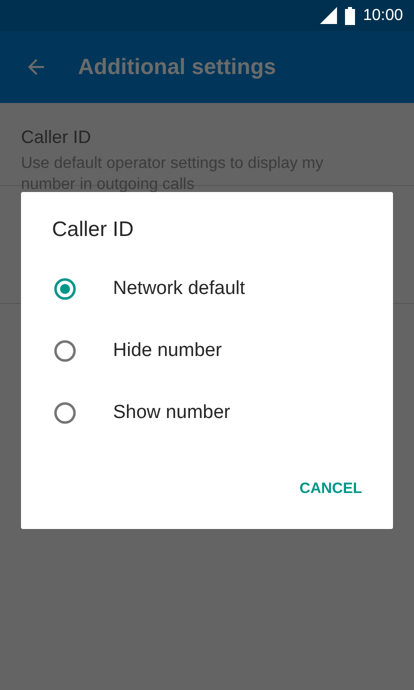 The width and height of the screenshot is (414, 690). What do you see at coordinates (177, 67) in the screenshot?
I see `screen-title: Additional settings` at bounding box center [177, 67].